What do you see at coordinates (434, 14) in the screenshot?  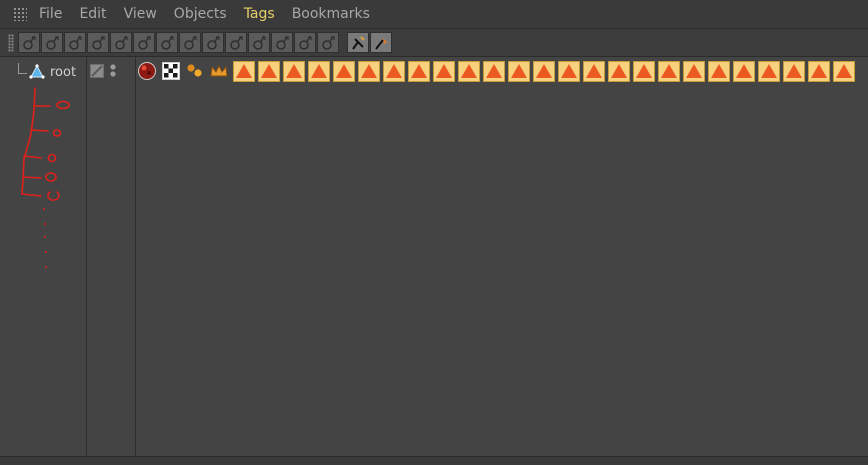 I see `menubar: File Edit View Objects Tags Bookmarks` at bounding box center [434, 14].